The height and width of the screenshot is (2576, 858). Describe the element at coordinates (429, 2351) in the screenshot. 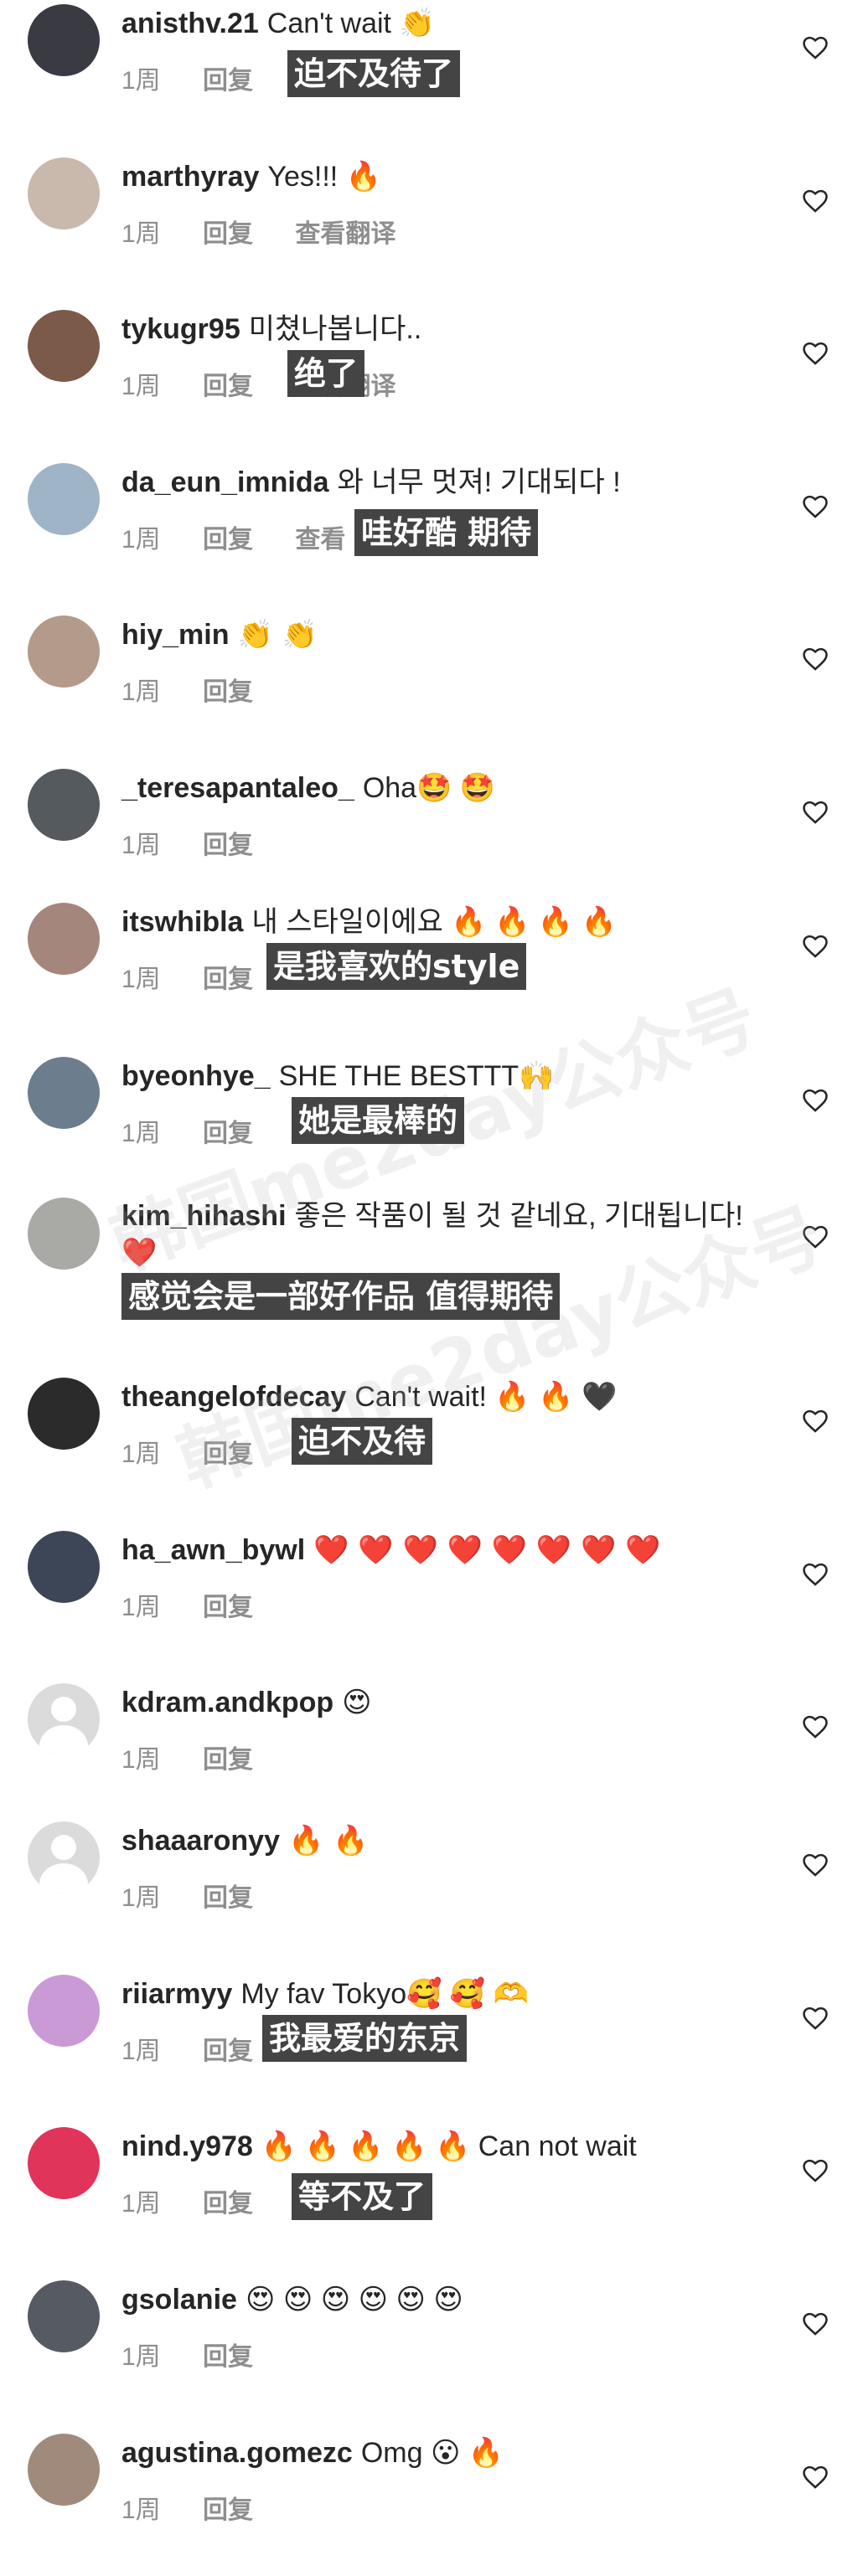

I see `comment-item: gsolanie 😍 😍 😍 😍 😍 😍 1周 回复` at that location.